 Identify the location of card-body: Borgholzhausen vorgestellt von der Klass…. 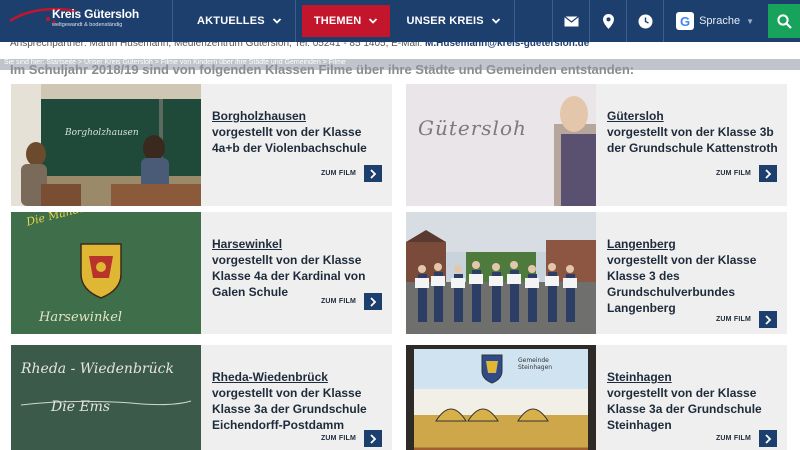
(298, 132).